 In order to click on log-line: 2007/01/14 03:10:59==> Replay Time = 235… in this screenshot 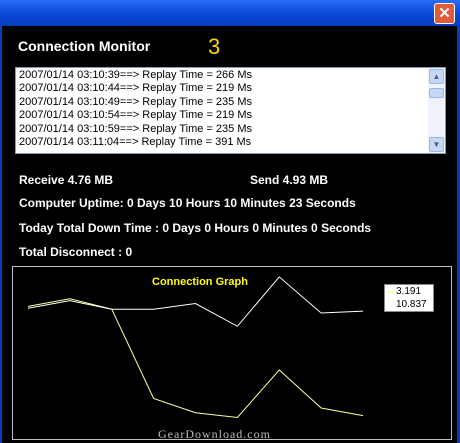, I will do `click(135, 128)`.